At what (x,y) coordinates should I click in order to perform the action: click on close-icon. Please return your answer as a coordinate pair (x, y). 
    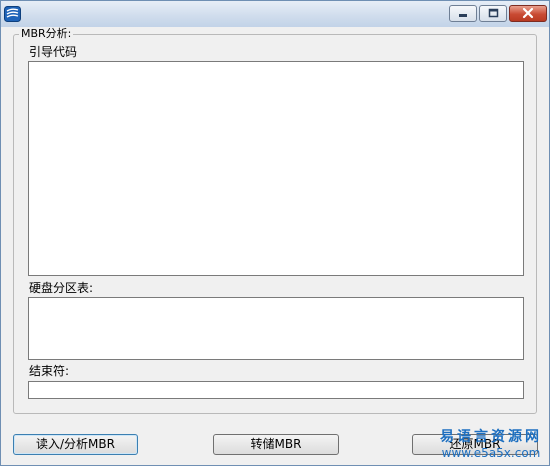
    Looking at the image, I should click on (528, 13).